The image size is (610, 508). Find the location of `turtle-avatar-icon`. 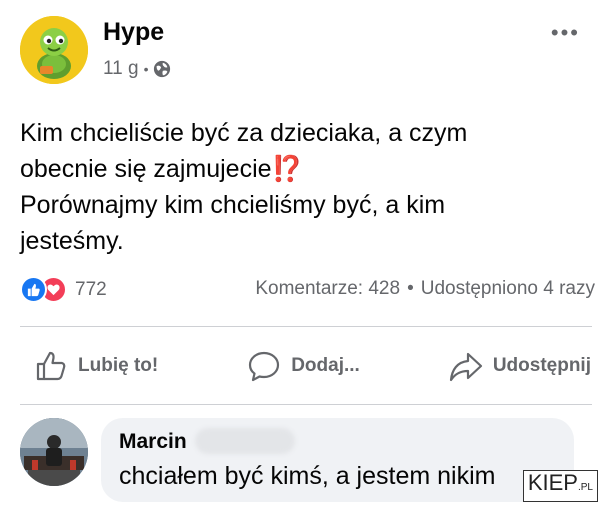

turtle-avatar-icon is located at coordinates (54, 50).